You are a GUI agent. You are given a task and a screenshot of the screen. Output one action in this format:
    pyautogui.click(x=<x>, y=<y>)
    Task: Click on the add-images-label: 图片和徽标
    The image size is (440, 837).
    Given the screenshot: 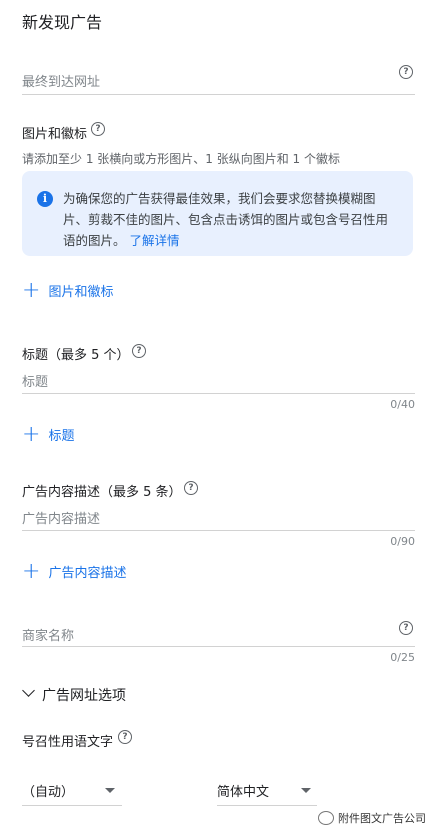 What is the action you would take?
    pyautogui.click(x=81, y=292)
    